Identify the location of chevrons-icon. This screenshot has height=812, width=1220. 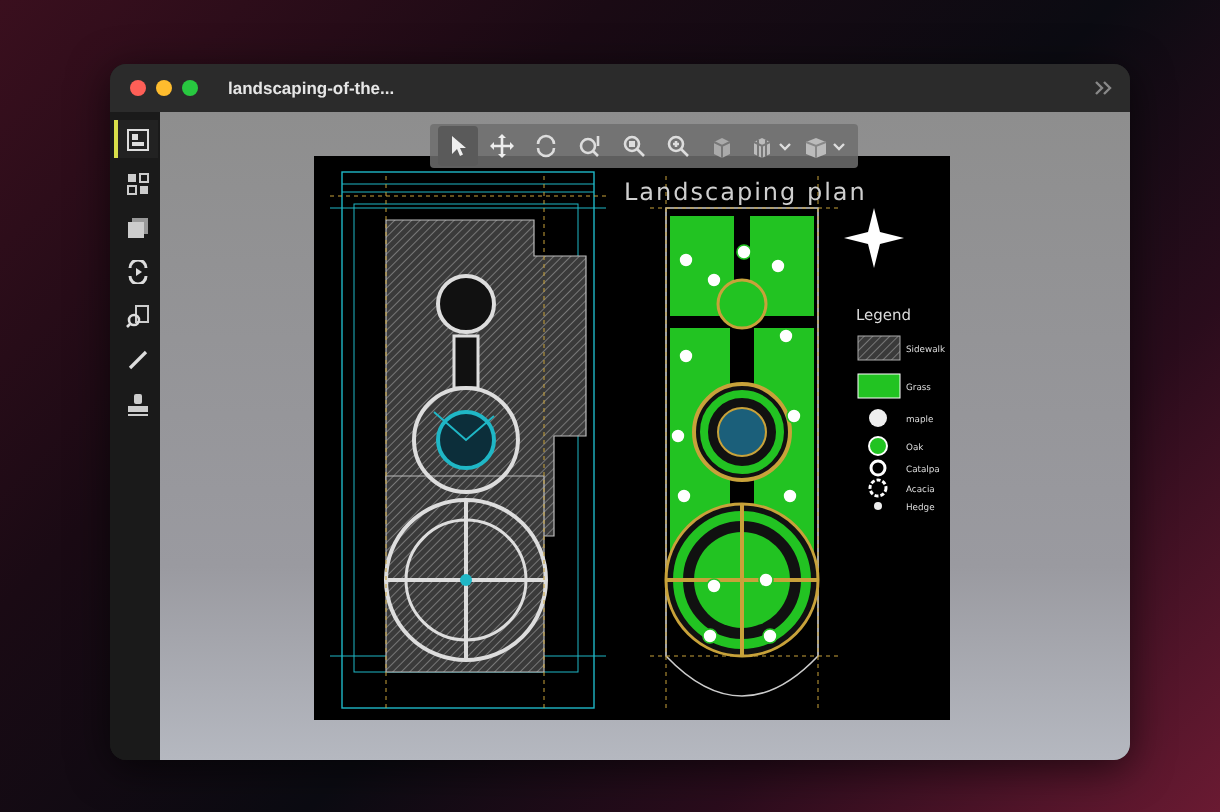
(1104, 88).